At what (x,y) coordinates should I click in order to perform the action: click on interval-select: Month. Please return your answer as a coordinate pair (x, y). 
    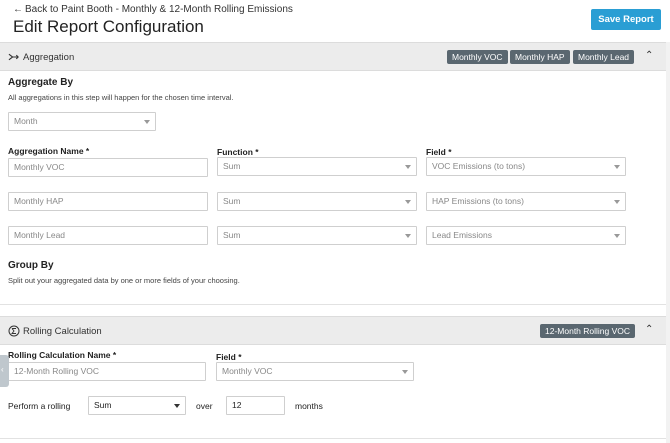
    Looking at the image, I should click on (82, 121).